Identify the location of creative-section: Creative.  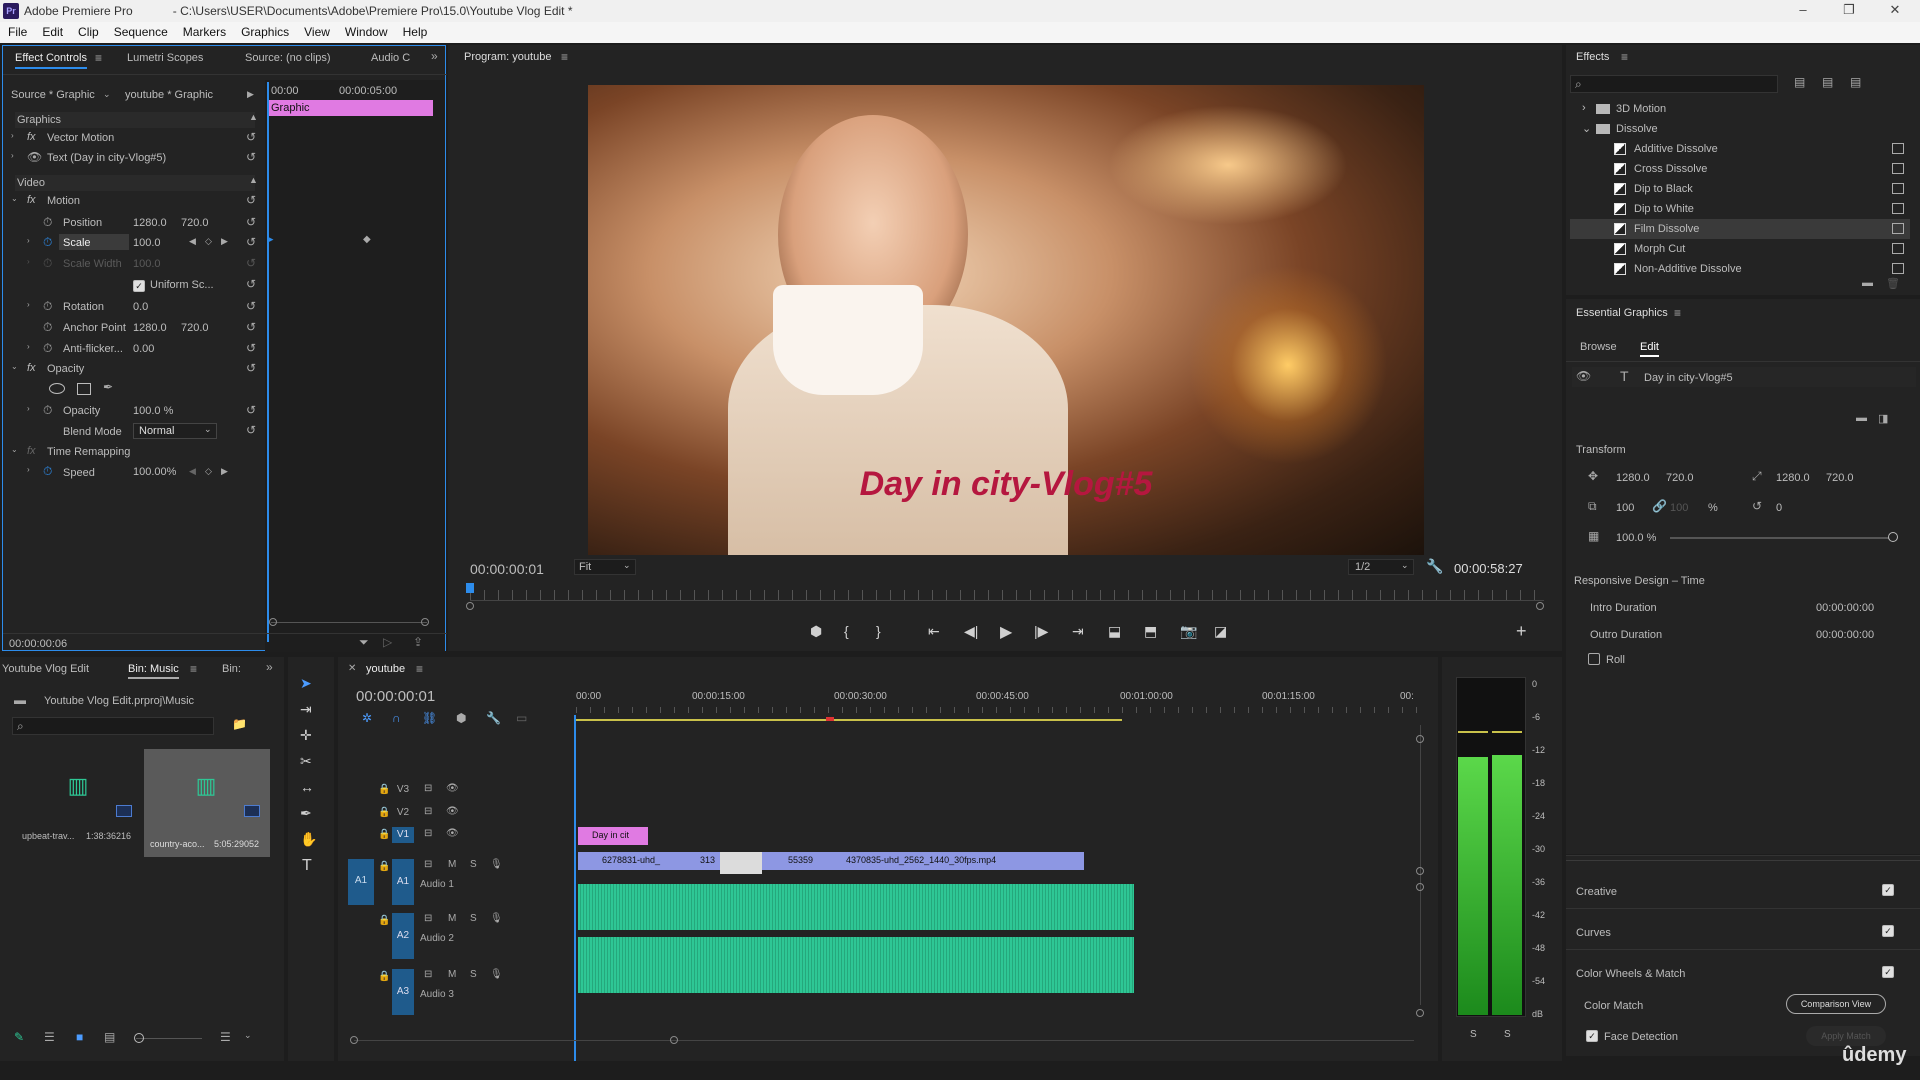
(1596, 892).